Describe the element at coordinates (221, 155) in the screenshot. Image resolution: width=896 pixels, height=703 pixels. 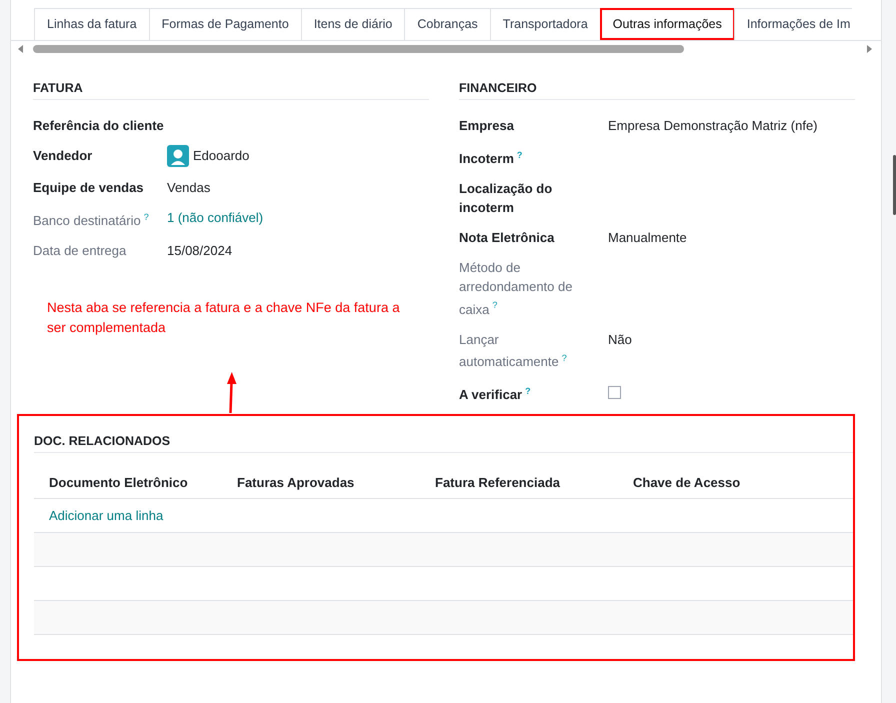
I see `field-value: Edooardo` at that location.